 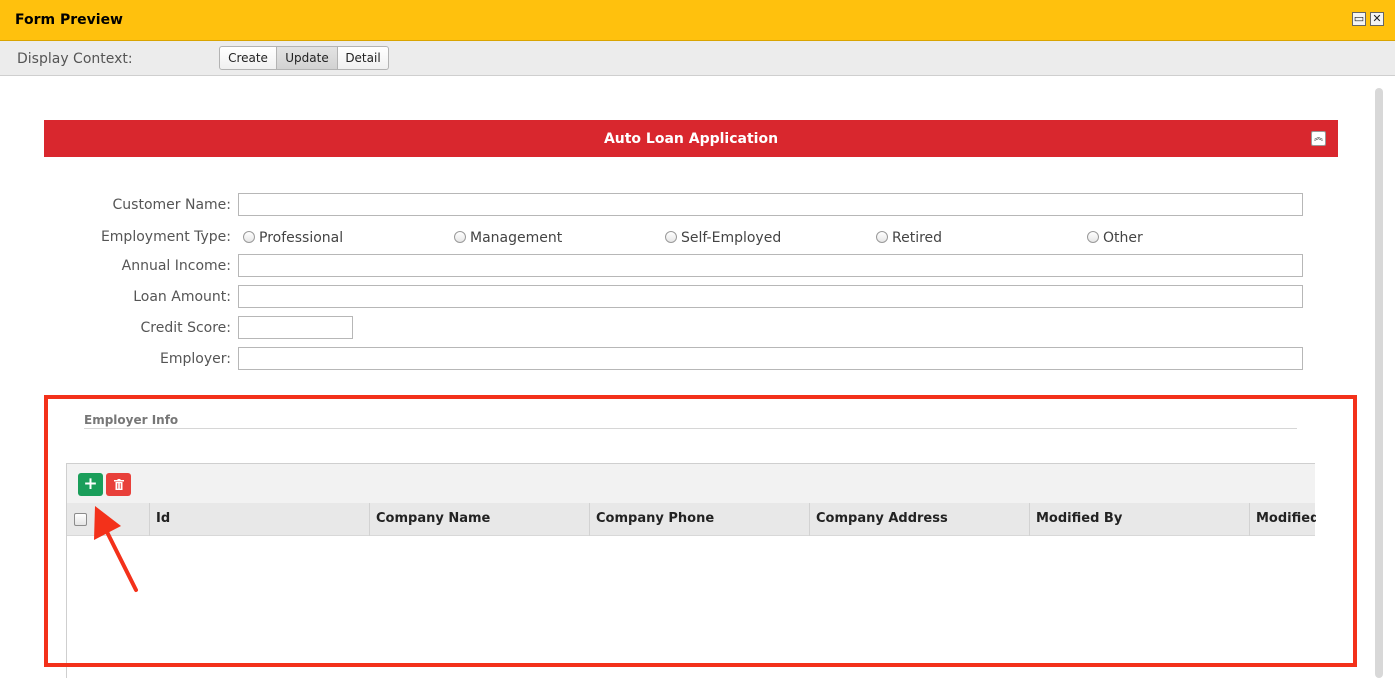 What do you see at coordinates (195, 359) in the screenshot?
I see `employer-label: Employer:` at bounding box center [195, 359].